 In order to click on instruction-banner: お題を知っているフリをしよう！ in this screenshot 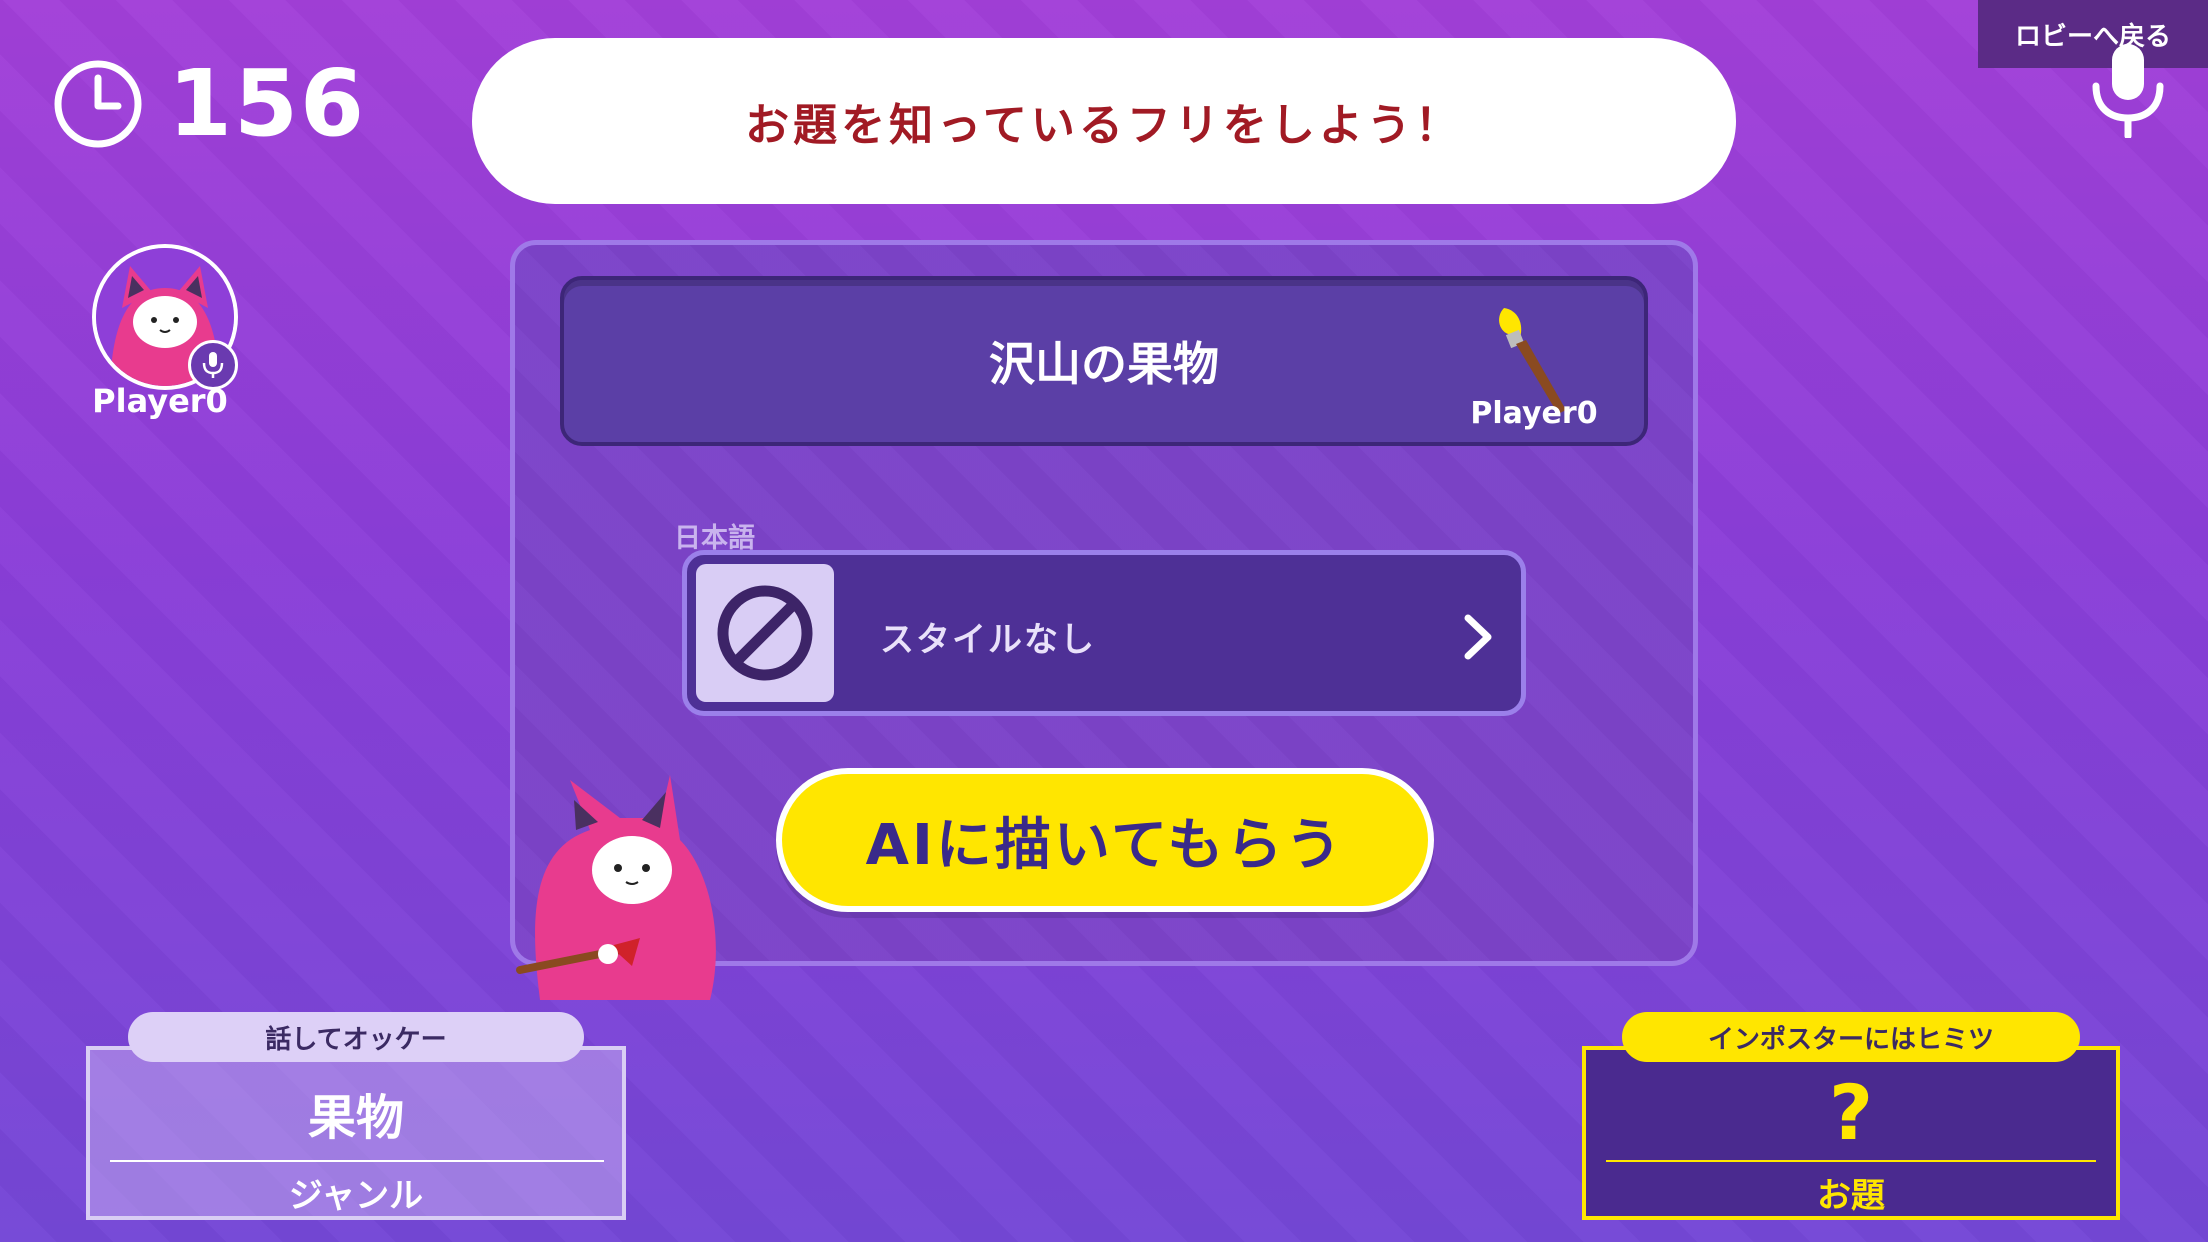, I will do `click(1104, 121)`.